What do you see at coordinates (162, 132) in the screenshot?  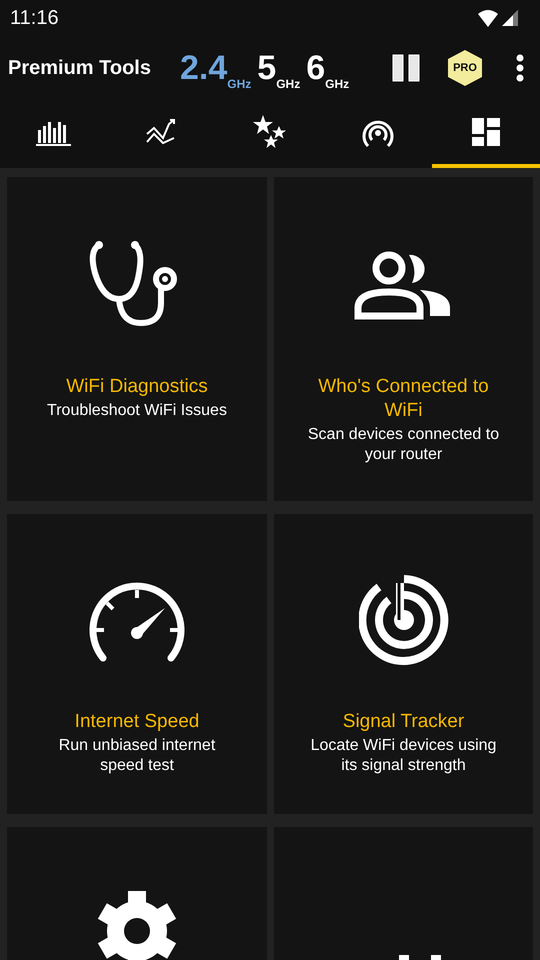 I see `trend-chart-icon` at bounding box center [162, 132].